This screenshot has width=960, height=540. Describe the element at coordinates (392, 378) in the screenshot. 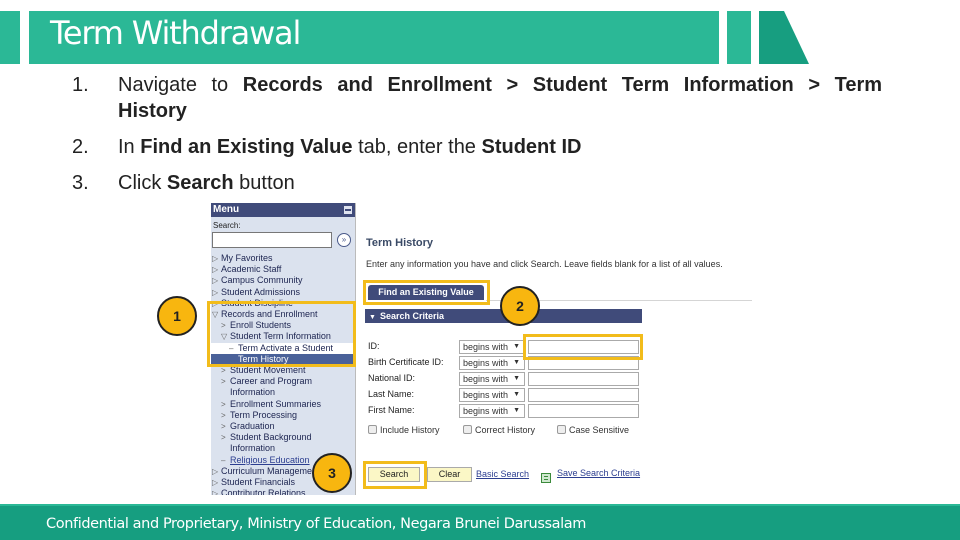

I see `field-label: National ID:` at that location.